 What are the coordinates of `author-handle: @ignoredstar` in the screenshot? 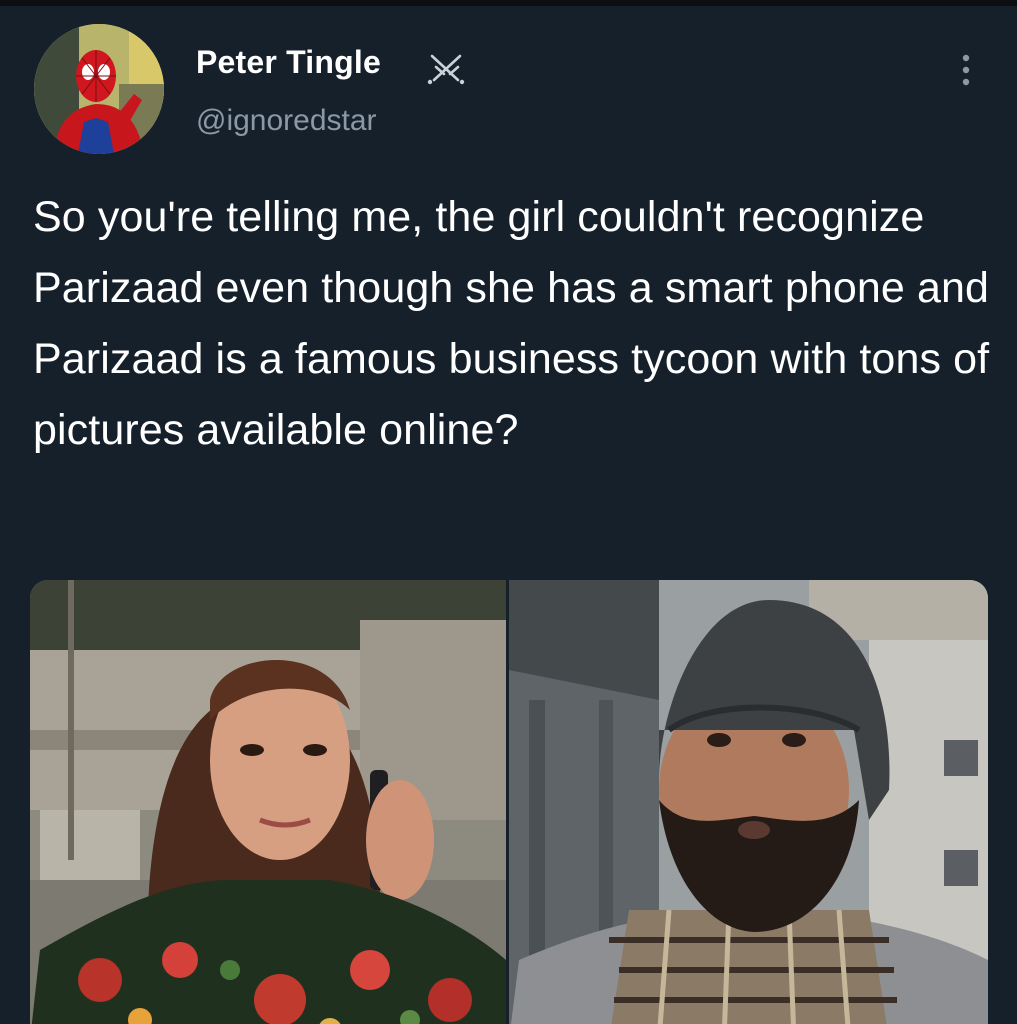 It's located at (286, 121).